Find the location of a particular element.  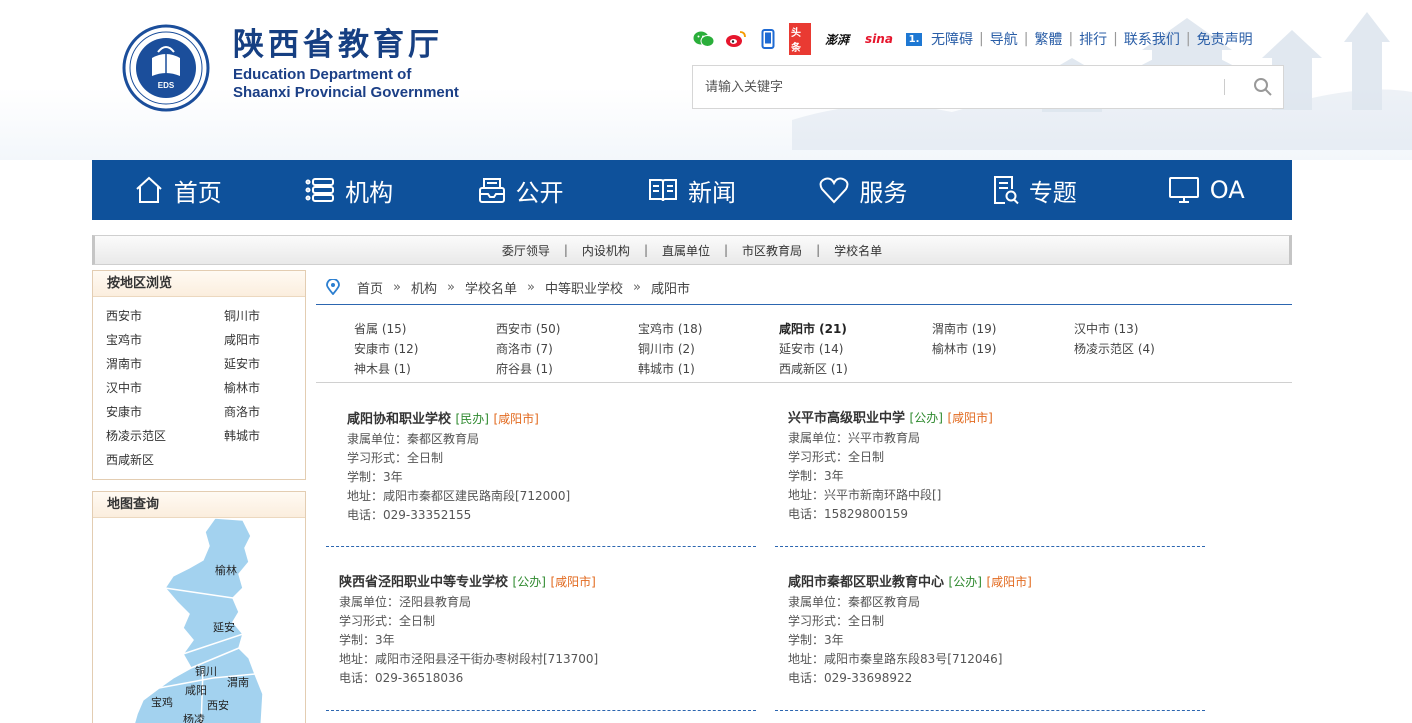

school-name: 咸阳市秦都区职业教育中心 is located at coordinates (866, 582).